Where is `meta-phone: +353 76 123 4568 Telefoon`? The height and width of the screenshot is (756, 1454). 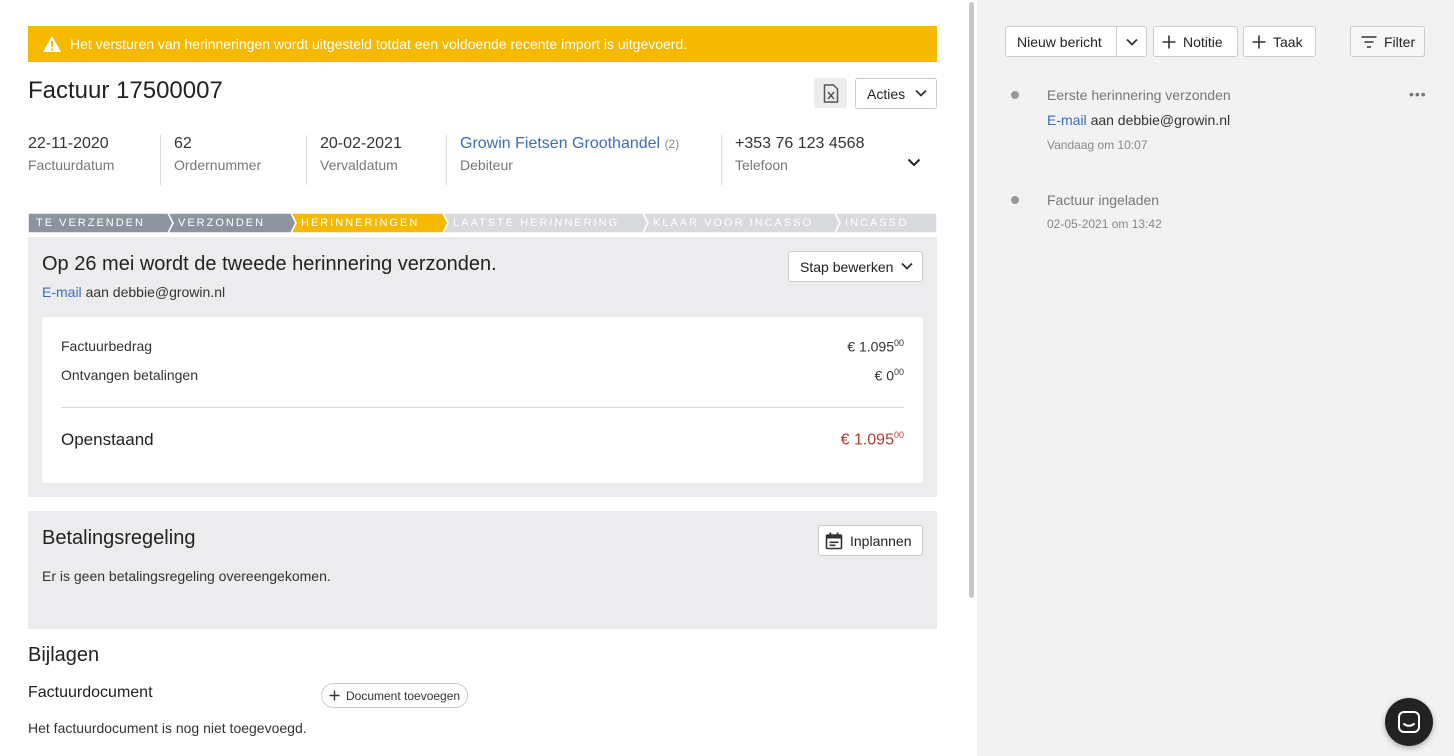
meta-phone: +353 76 123 4568 Telefoon is located at coordinates (799, 160).